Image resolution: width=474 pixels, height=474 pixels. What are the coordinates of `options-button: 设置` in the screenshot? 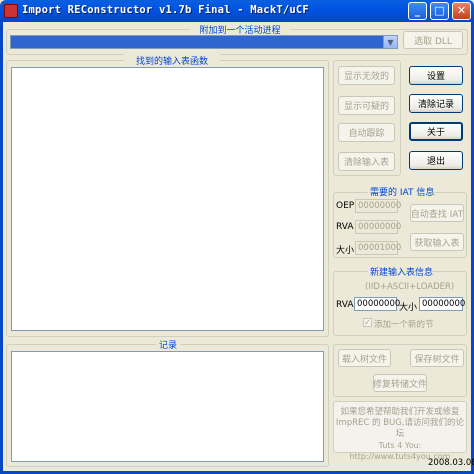 It's located at (436, 75).